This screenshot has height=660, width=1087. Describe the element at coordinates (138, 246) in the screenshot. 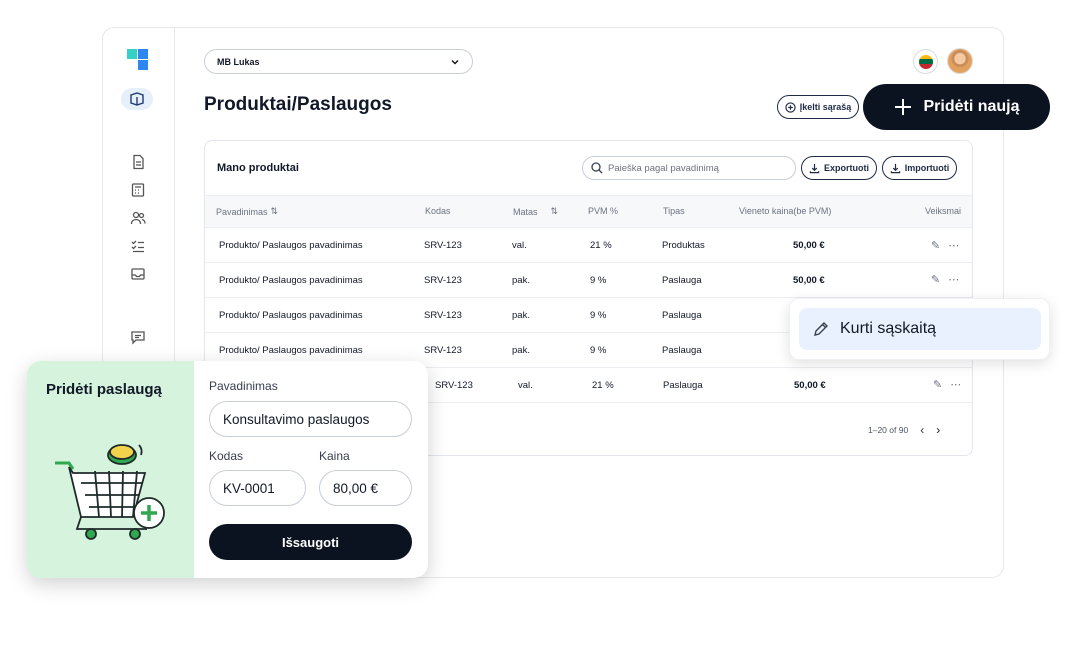

I see `checklist-icon` at that location.